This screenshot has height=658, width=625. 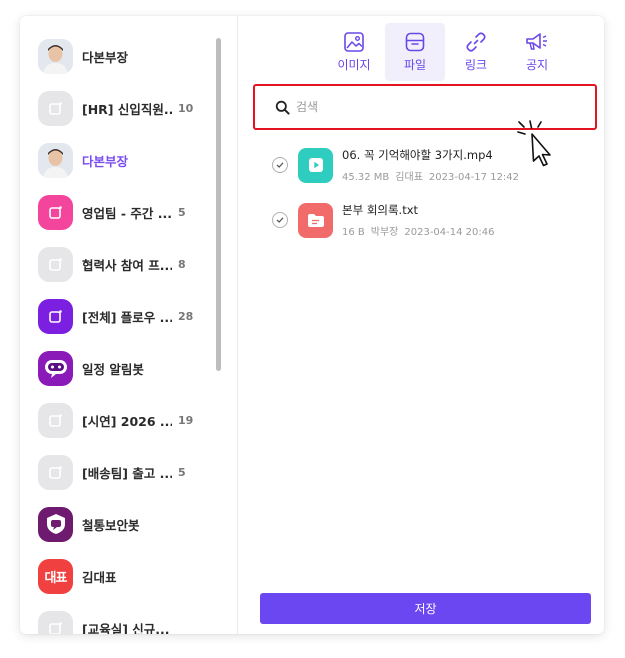 What do you see at coordinates (534, 143) in the screenshot?
I see `click-cursor-icon` at bounding box center [534, 143].